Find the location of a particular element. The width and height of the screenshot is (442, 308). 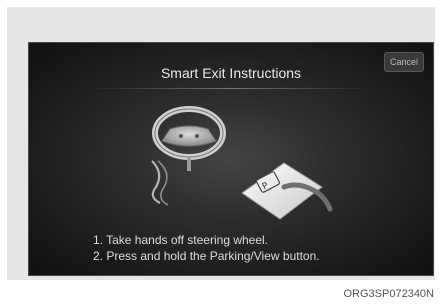

screen-title: Smart Exit Instructions is located at coordinates (231, 73).